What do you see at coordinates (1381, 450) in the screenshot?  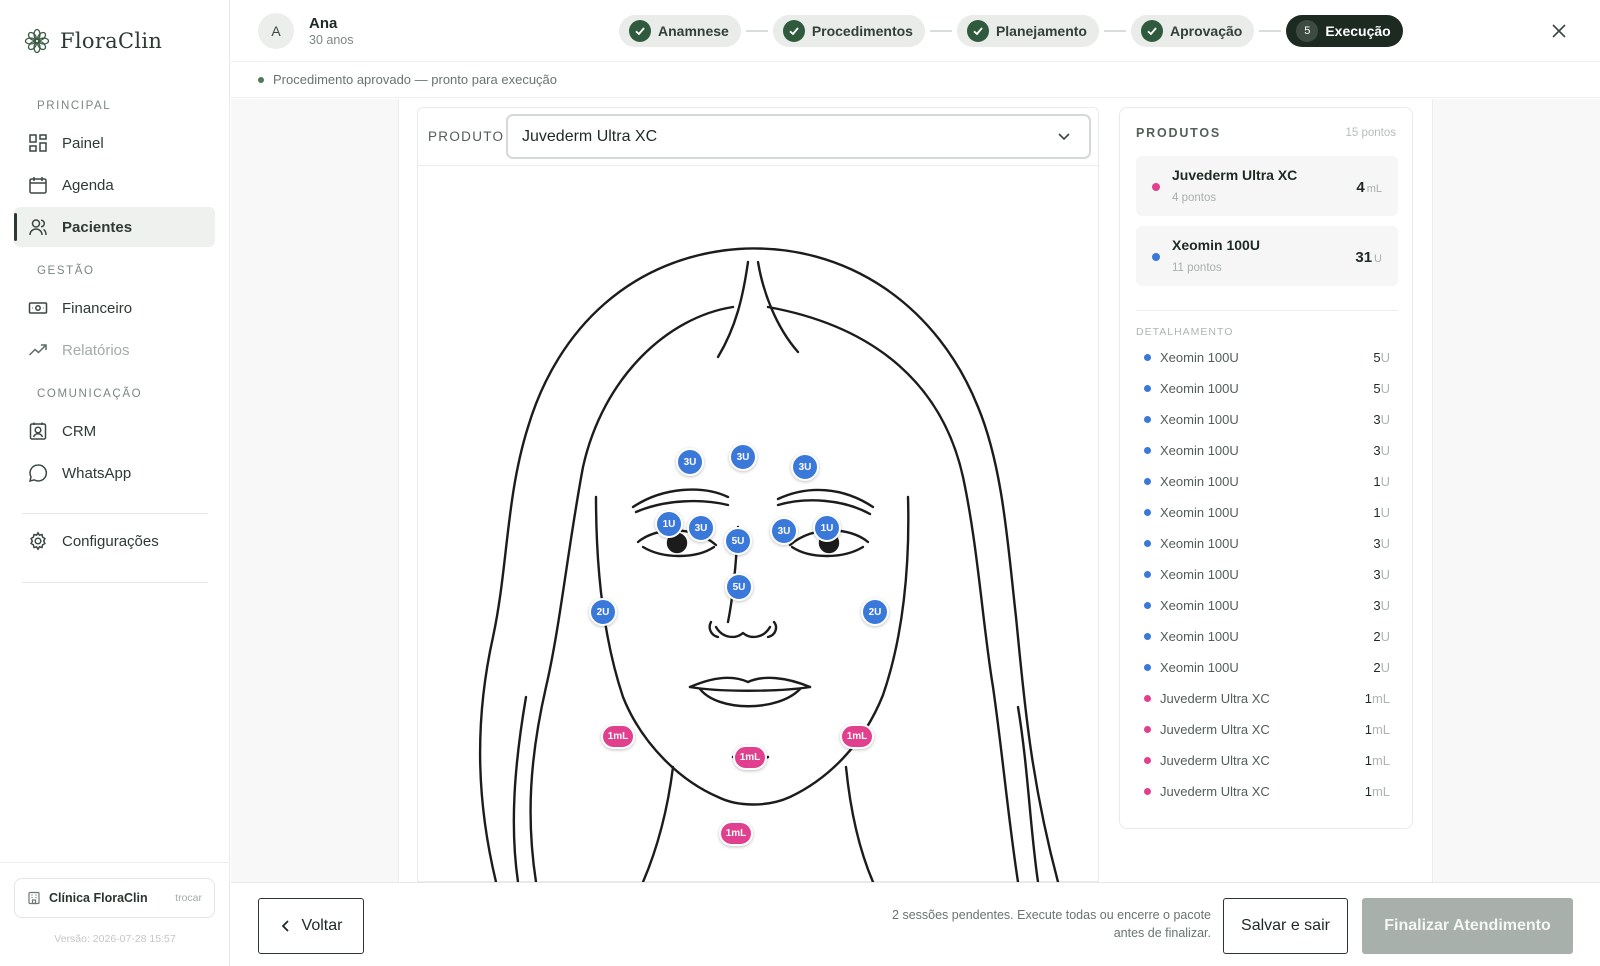 I see `detail-amount: 3U` at bounding box center [1381, 450].